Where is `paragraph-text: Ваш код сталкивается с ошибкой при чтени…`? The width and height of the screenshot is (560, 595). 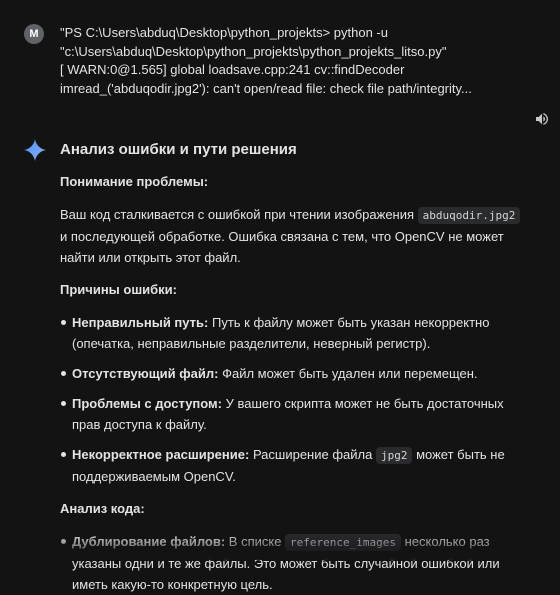 paragraph-text: Ваш код сталкивается с ошибкой при чтени… is located at coordinates (239, 214).